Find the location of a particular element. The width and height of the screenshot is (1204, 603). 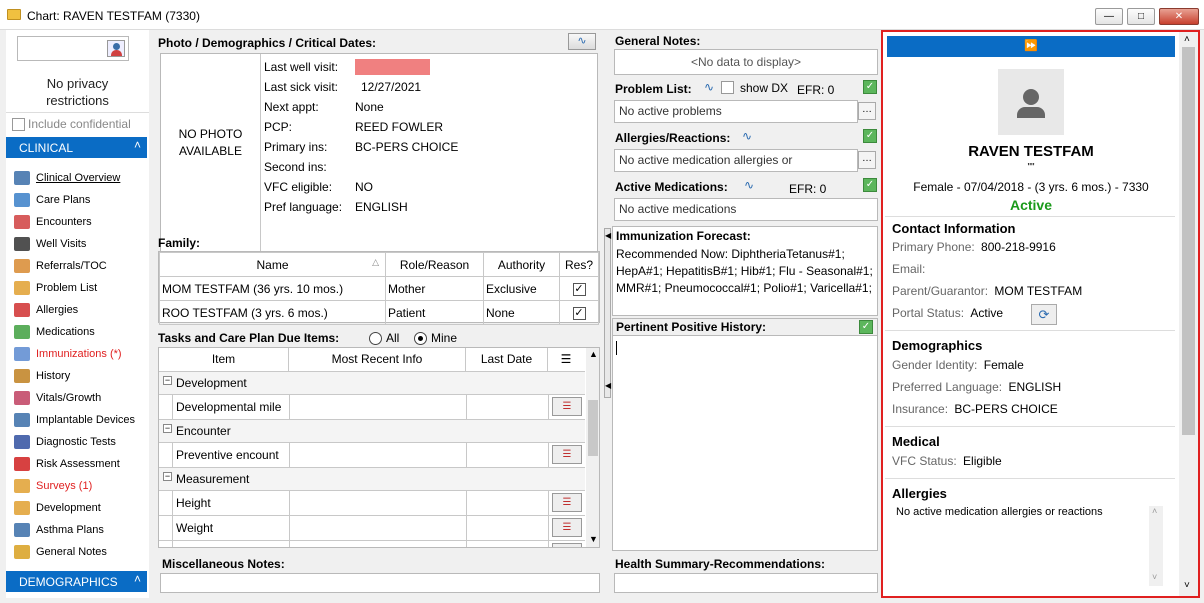

medications-link-icon: ∿ is located at coordinates (749, 185).